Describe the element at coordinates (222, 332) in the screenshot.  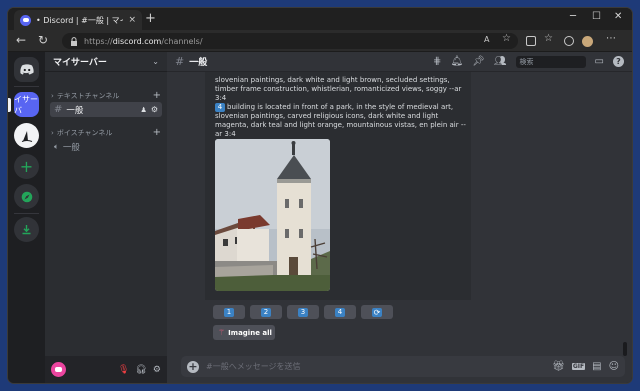
I see `magic-wand-icon: ⚚` at that location.